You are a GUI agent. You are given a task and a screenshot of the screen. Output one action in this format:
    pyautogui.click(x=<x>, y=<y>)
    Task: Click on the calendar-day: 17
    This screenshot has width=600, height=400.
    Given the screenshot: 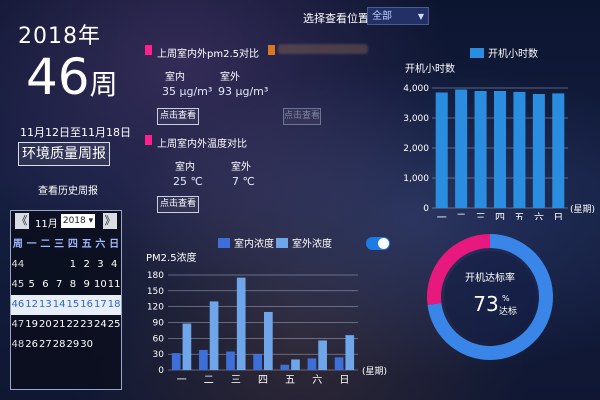 What is the action you would take?
    pyautogui.click(x=101, y=305)
    